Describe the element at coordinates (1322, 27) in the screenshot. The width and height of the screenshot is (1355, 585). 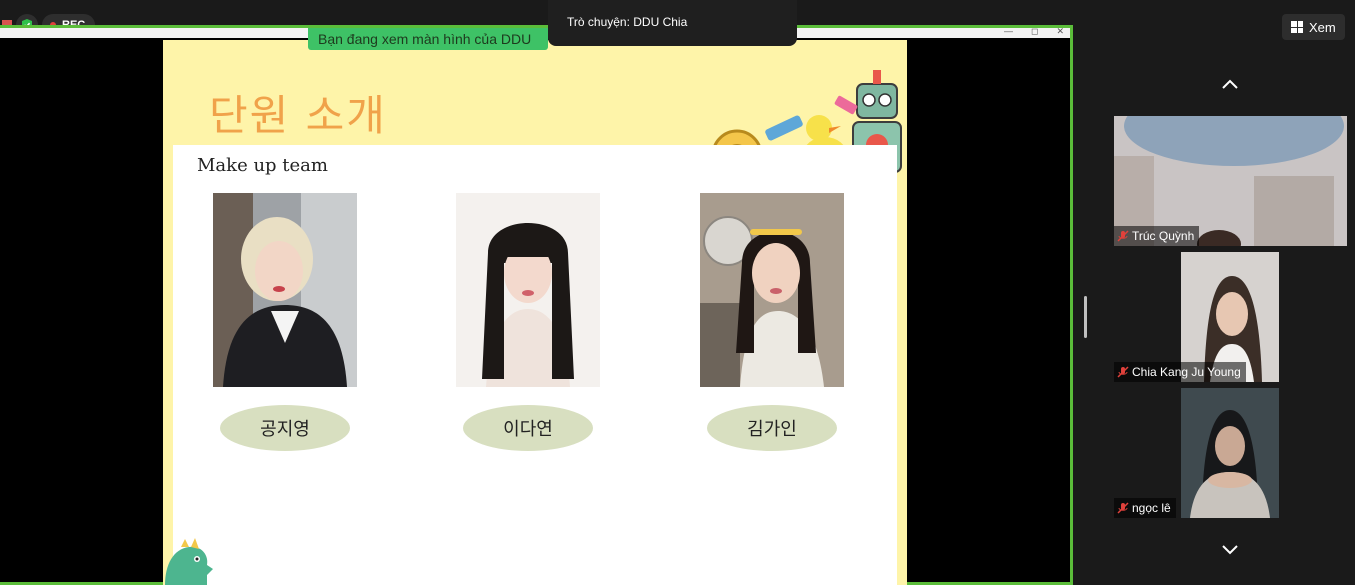
I see `view-button-label: Xem` at that location.